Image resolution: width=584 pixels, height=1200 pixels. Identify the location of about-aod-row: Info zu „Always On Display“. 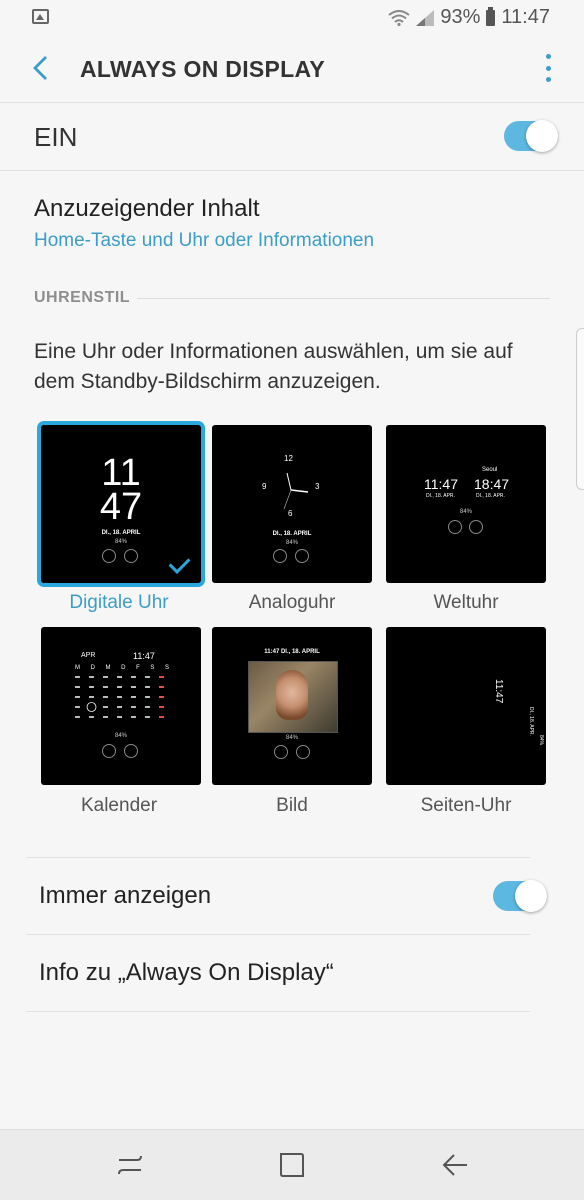
(278, 973).